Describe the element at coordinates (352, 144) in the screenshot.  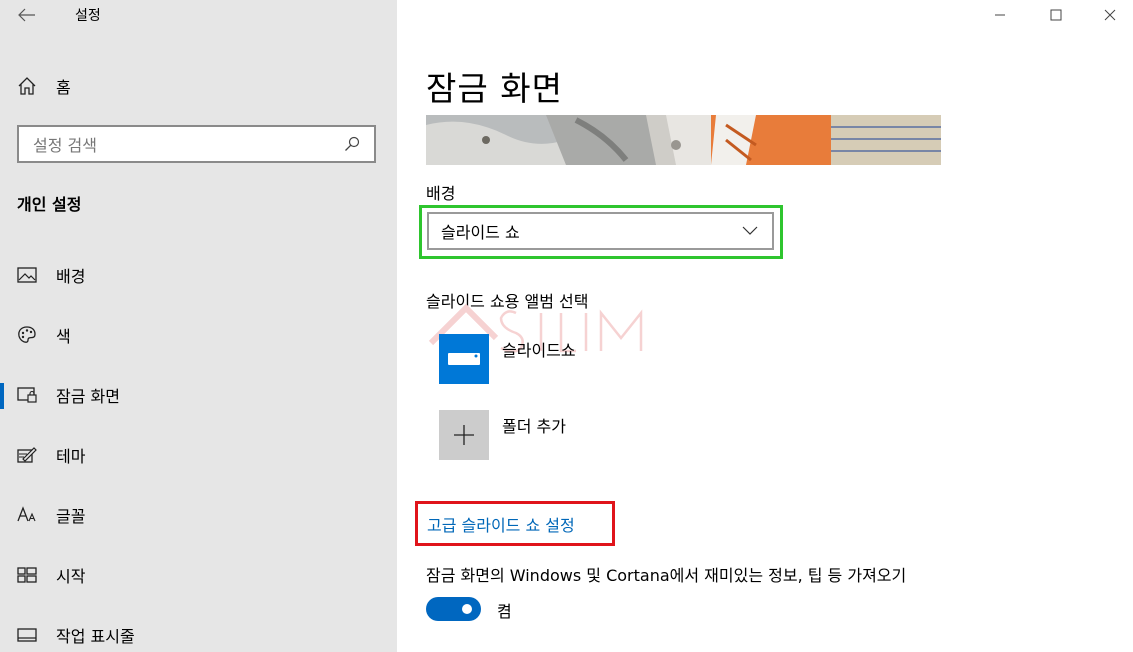
I see `search-icon` at that location.